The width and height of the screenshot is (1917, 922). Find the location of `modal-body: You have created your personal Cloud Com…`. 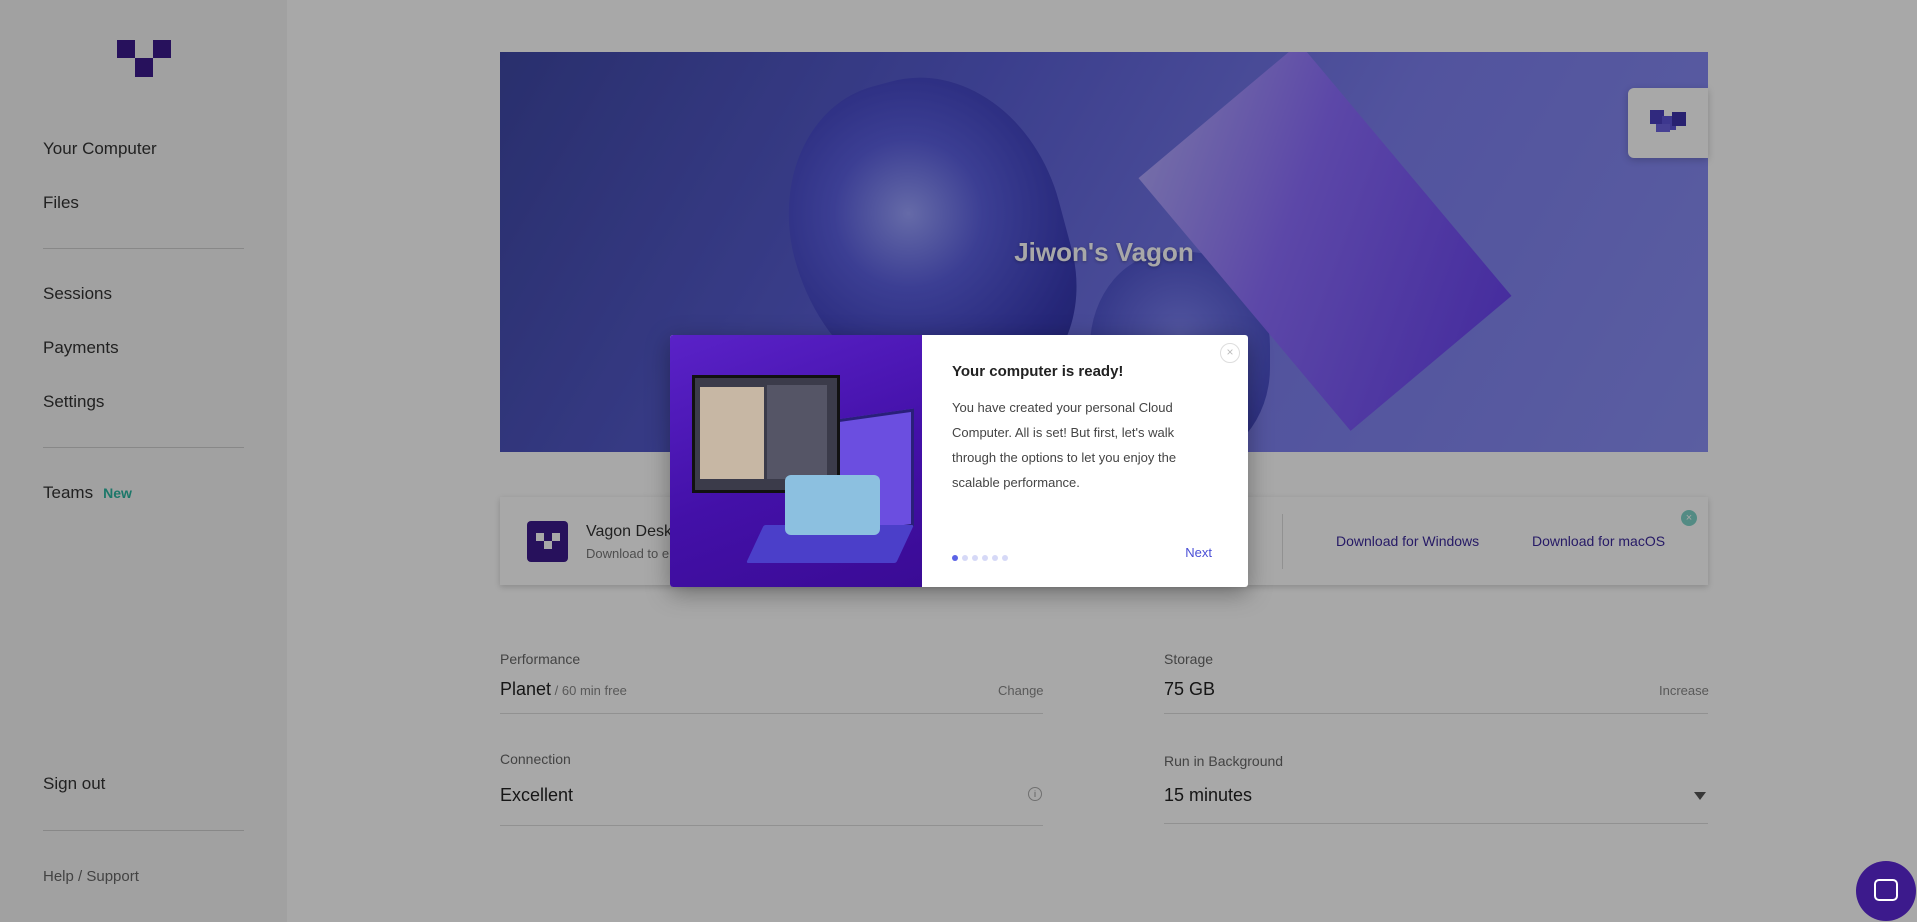

modal-body: You have created your personal Cloud Com… is located at coordinates (1064, 445).